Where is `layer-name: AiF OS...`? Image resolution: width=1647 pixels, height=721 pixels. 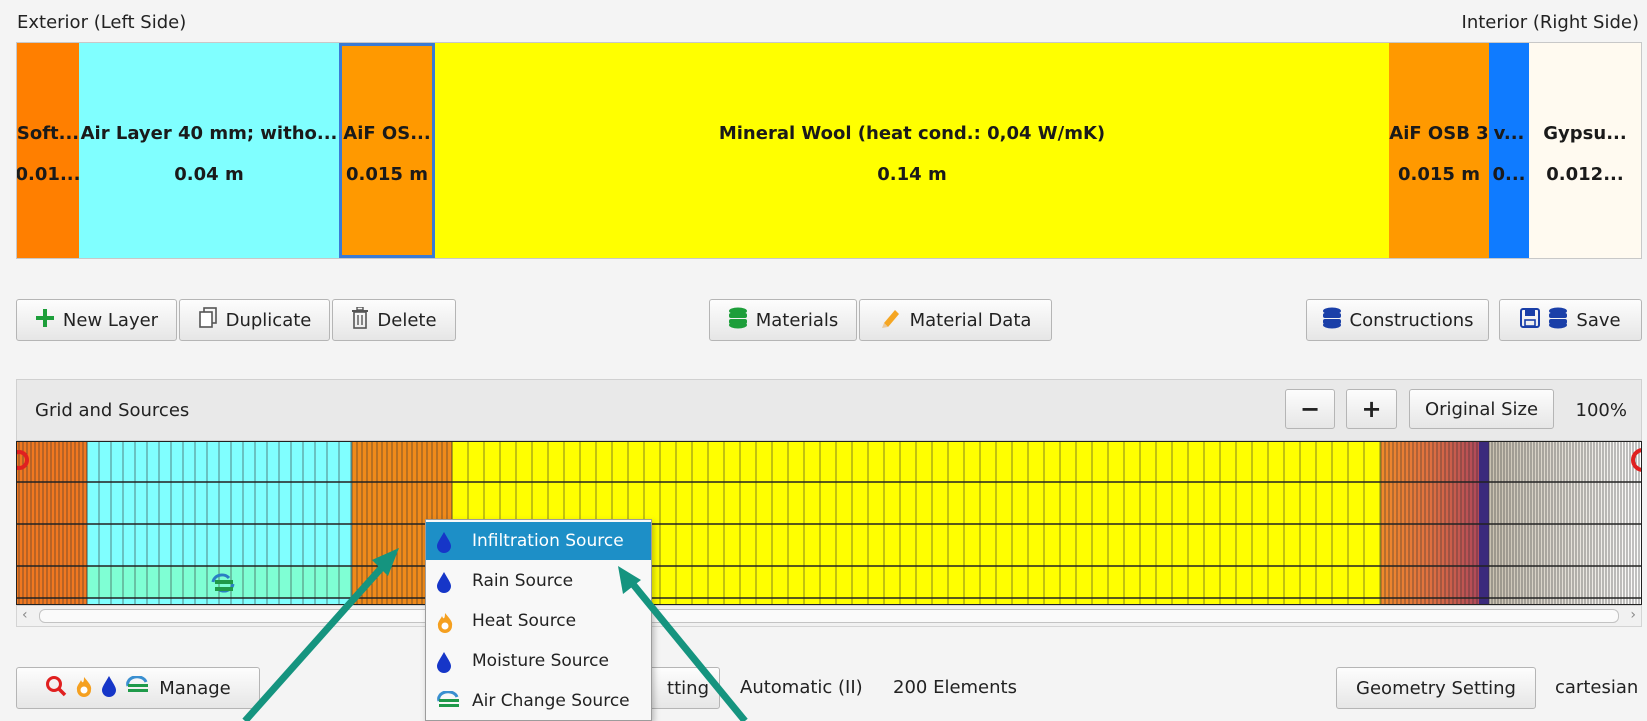 layer-name: AiF OS... is located at coordinates (387, 133).